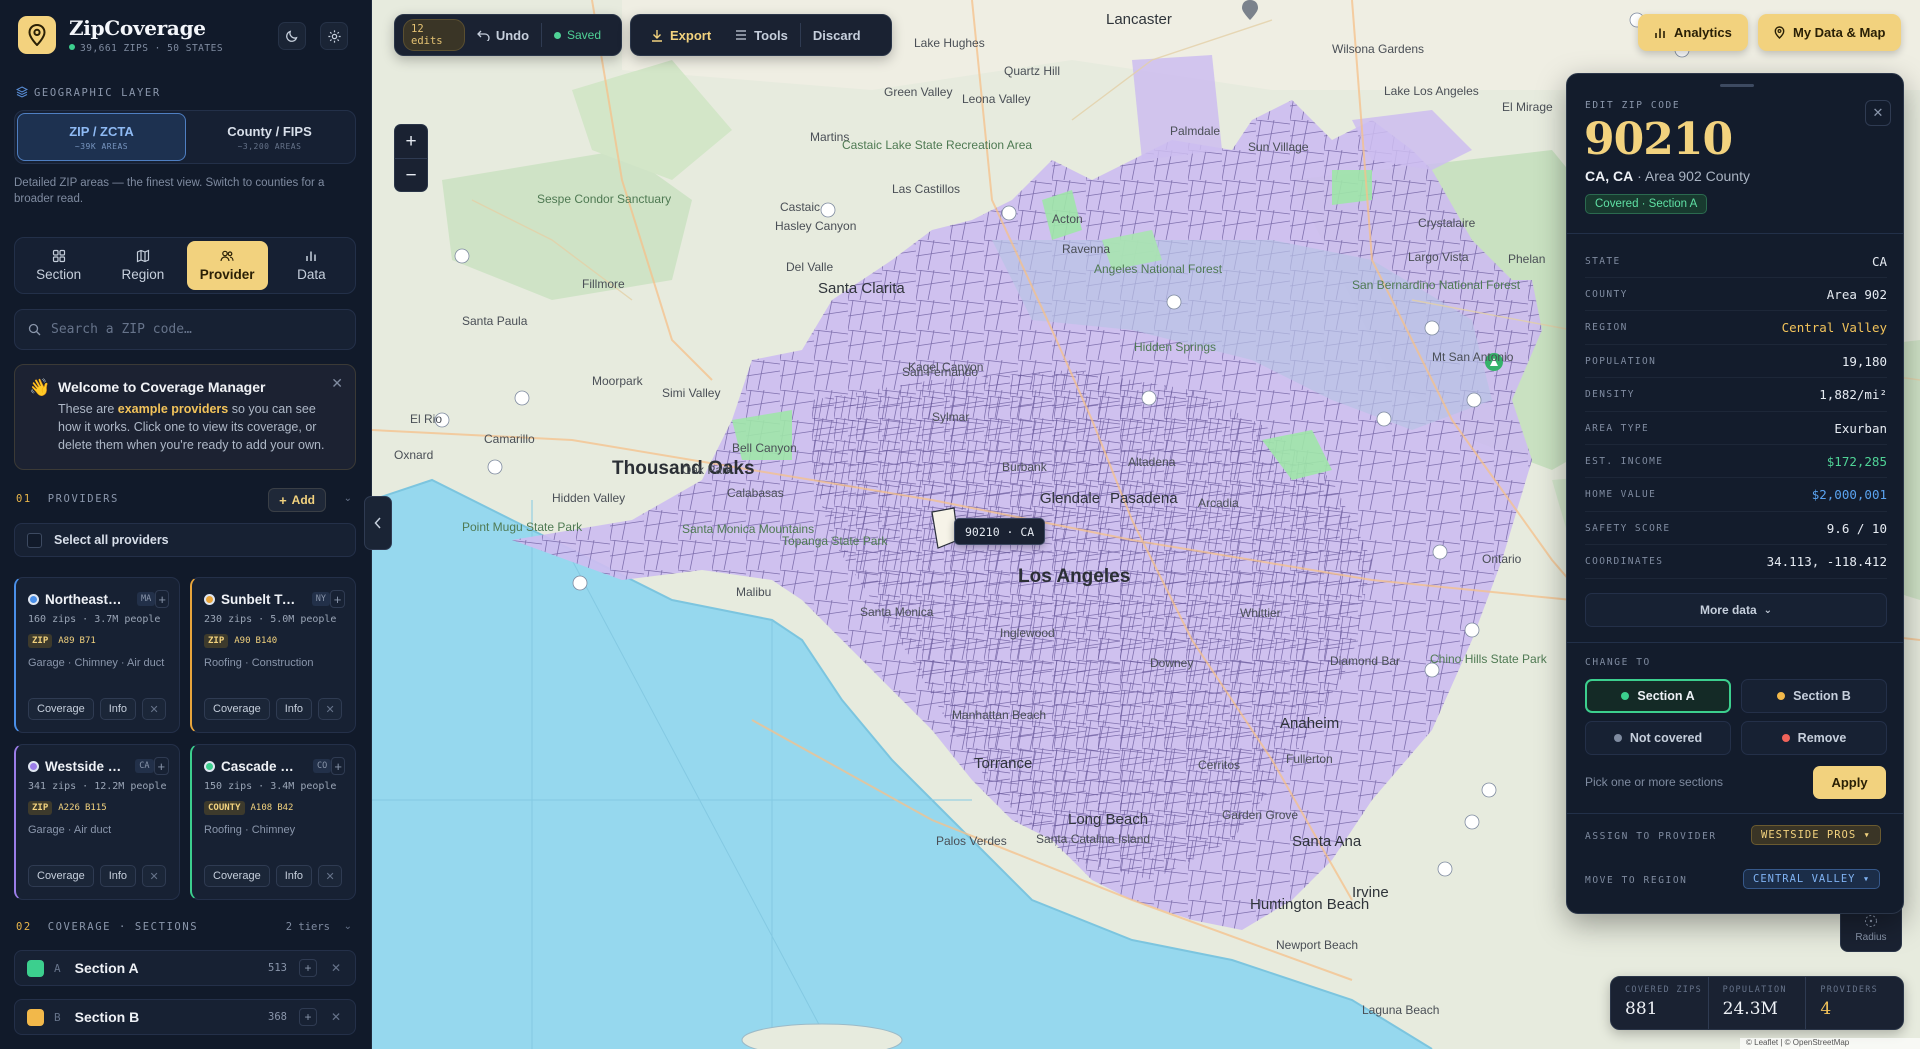 This screenshot has width=1920, height=1049. What do you see at coordinates (1152, 462) in the screenshot?
I see `map-label: Altadena` at bounding box center [1152, 462].